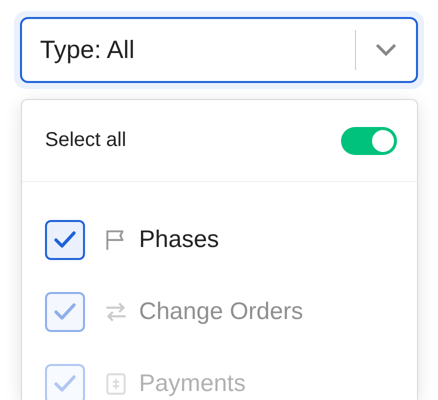  What do you see at coordinates (219, 50) in the screenshot?
I see `type-dropdown: Type: All` at bounding box center [219, 50].